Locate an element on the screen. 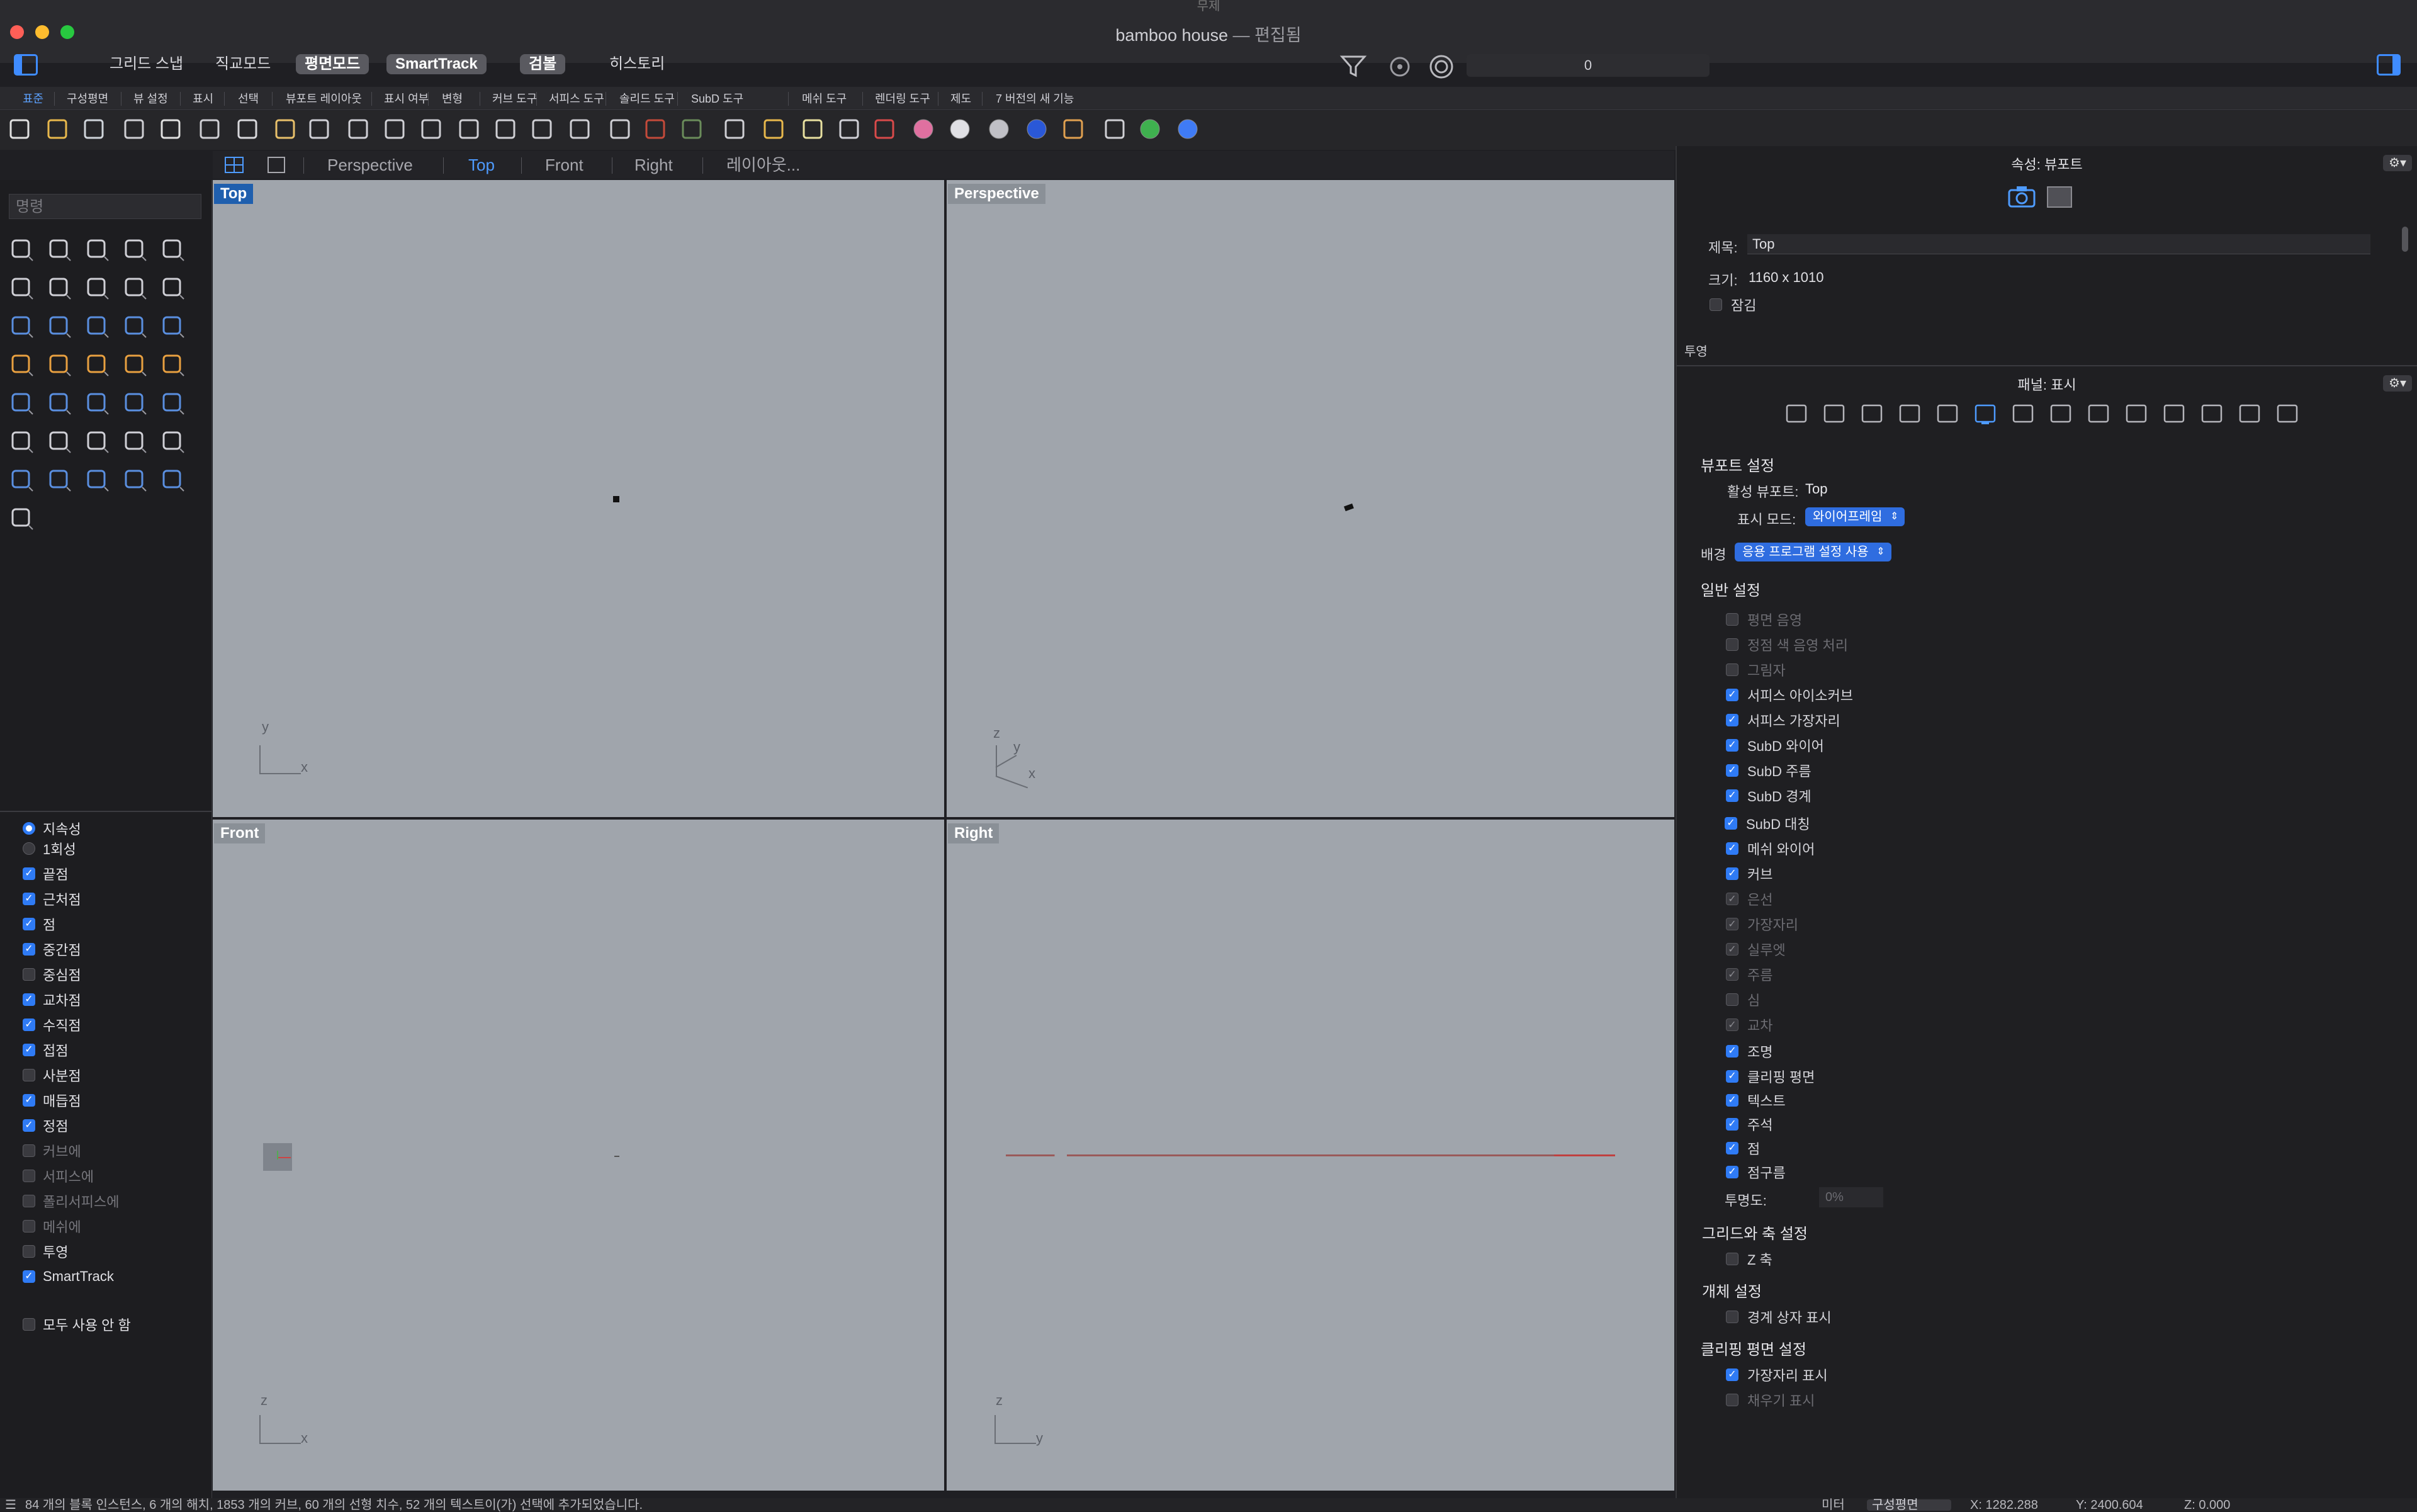  osnap-item-9: ✓ 매듭점 is located at coordinates (52, 1100).